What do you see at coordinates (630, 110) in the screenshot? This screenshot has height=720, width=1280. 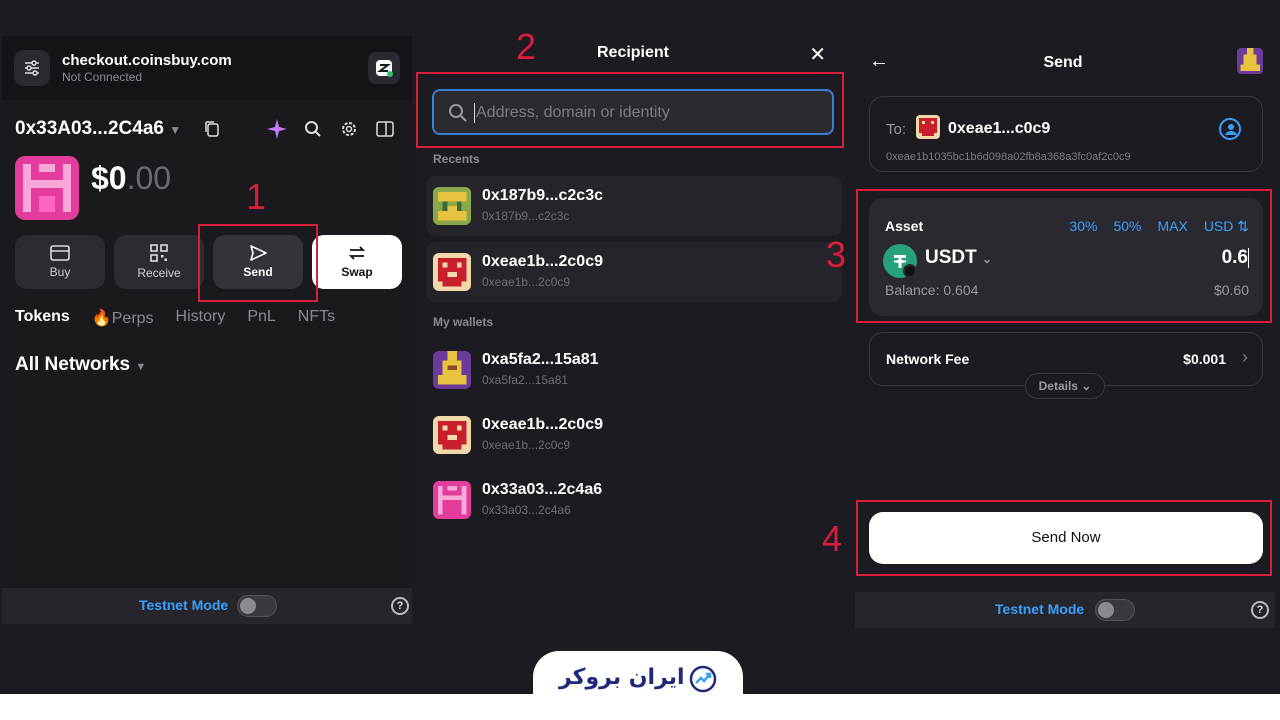 I see `annotation-box-recipient` at bounding box center [630, 110].